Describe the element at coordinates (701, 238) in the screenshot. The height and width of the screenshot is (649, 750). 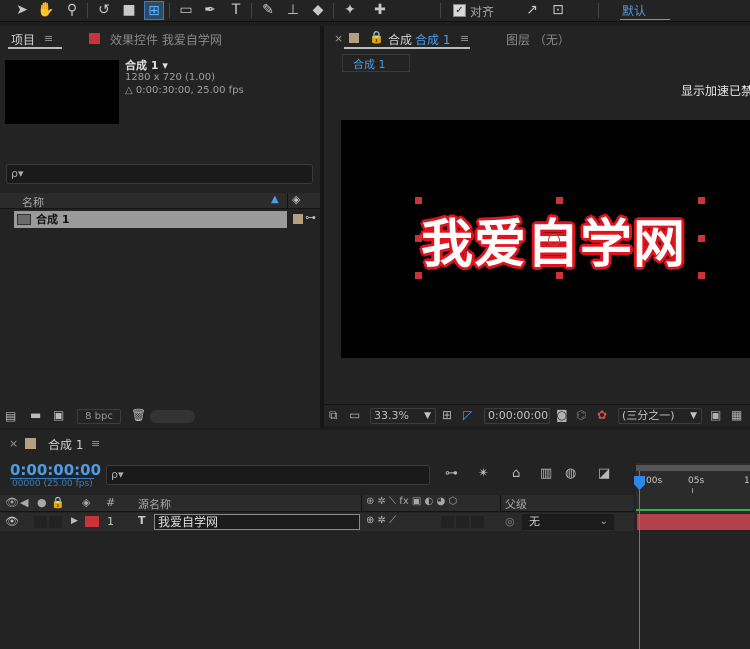
I see `transform-handle-mr` at that location.